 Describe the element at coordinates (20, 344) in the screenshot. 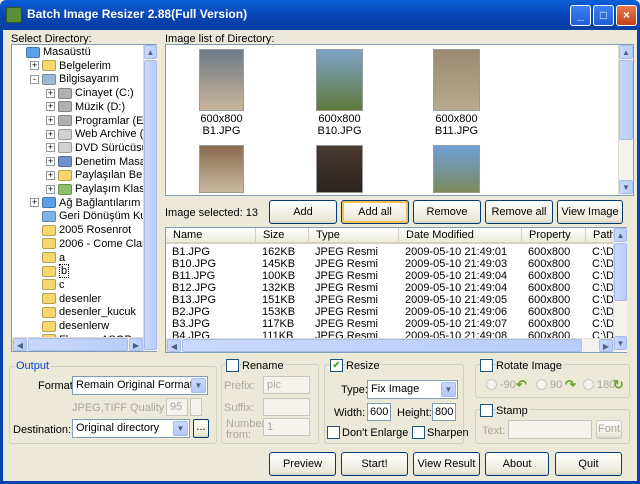

I see `tree-scroll-left-button: ◀` at that location.